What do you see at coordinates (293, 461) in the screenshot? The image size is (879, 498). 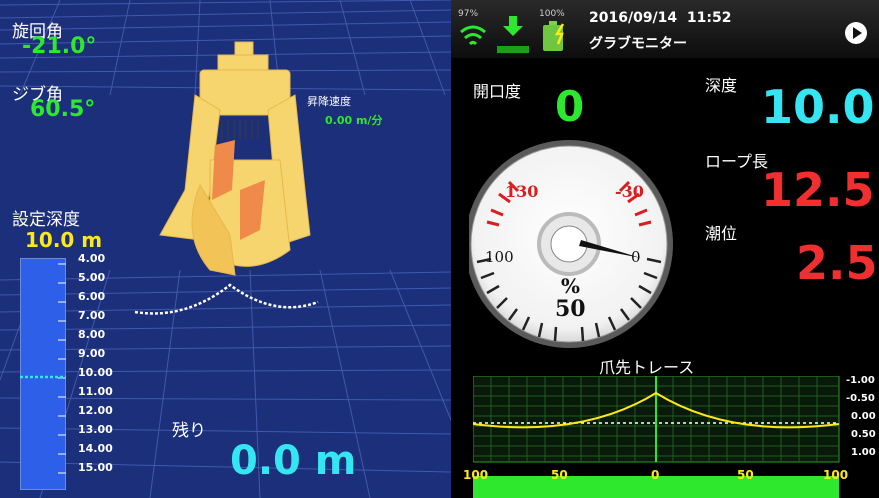 I see `remaining-value: 0.0 m` at bounding box center [293, 461].